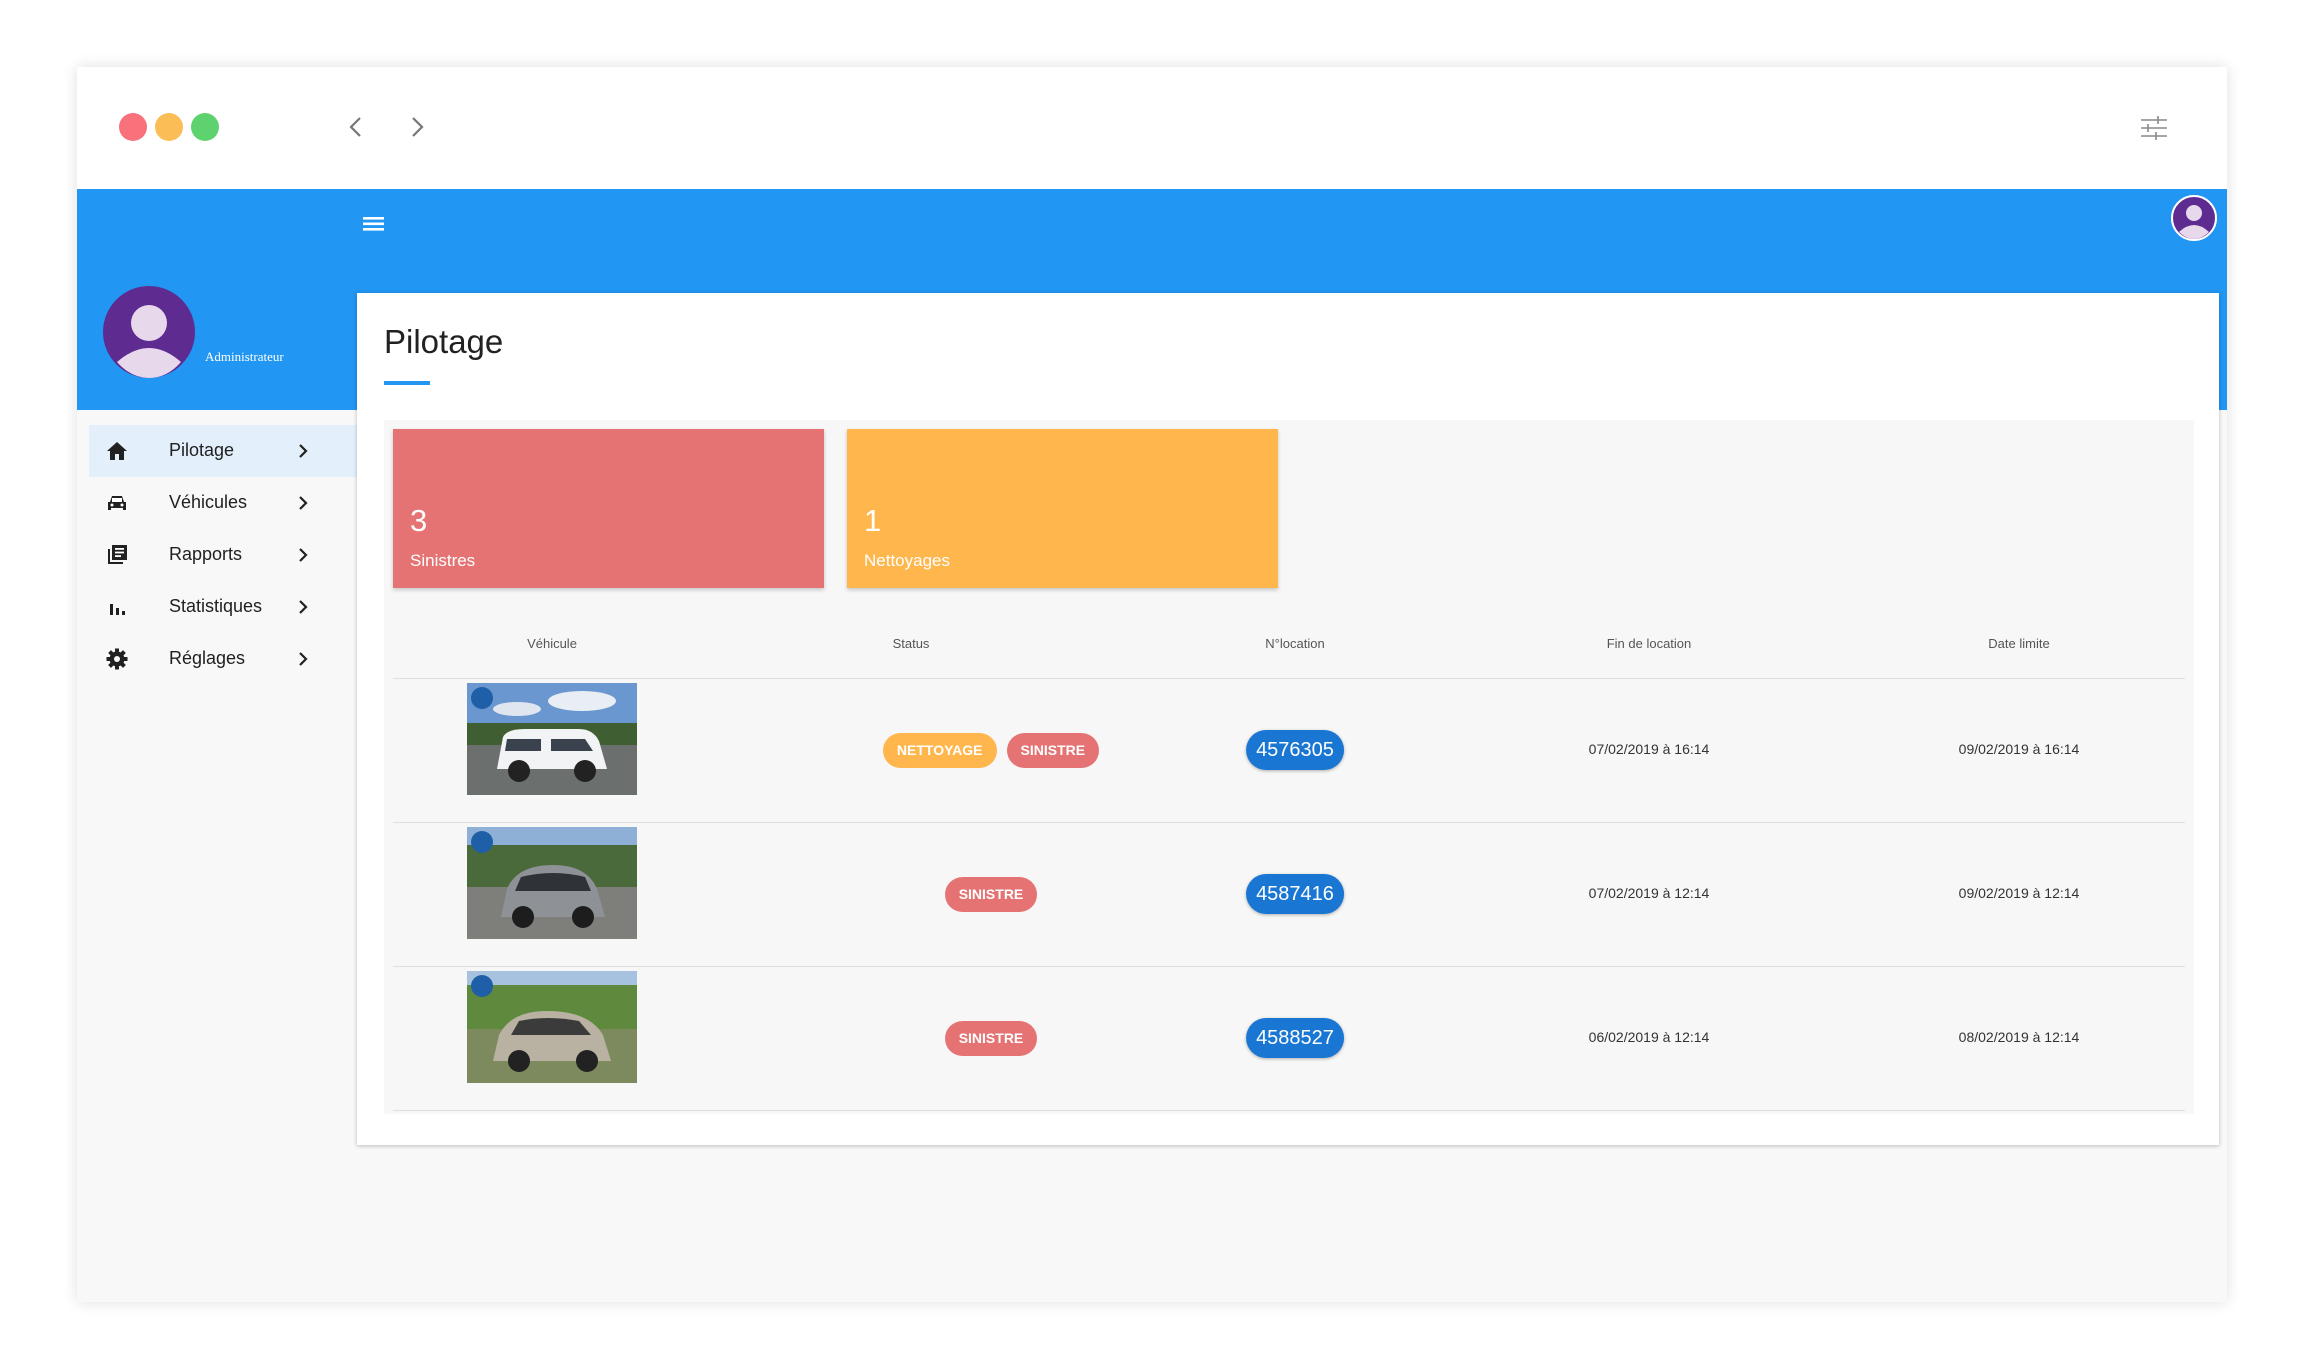 The width and height of the screenshot is (2300, 1368). I want to click on user-avatar-icon, so click(2194, 218).